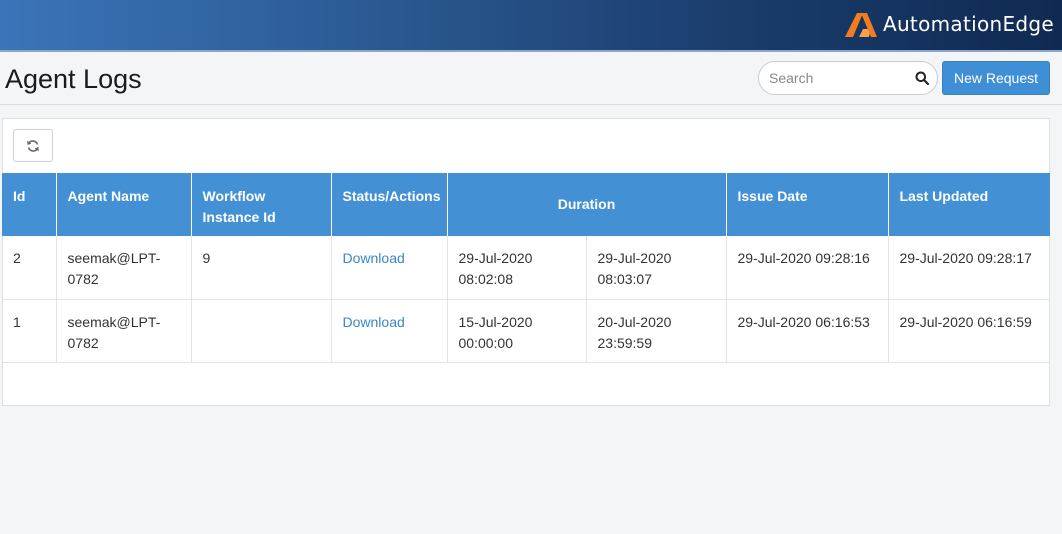 The image size is (1062, 534). What do you see at coordinates (517, 331) in the screenshot?
I see `cell-duration-start: 15-Jul-2020 00:00:00` at bounding box center [517, 331].